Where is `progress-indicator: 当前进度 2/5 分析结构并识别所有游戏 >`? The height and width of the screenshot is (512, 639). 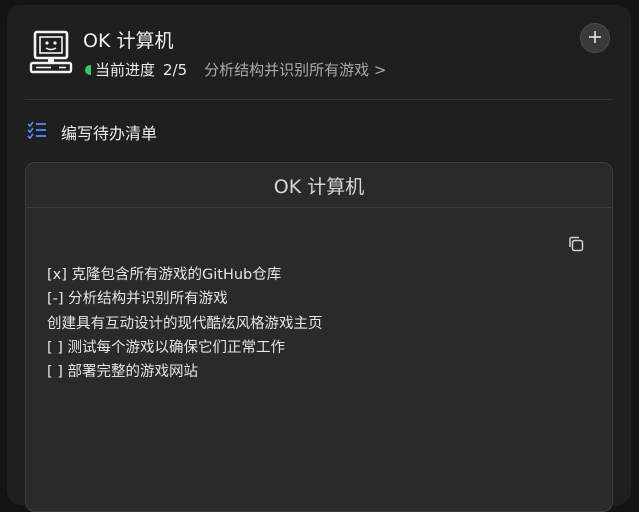
progress-indicator: 当前进度 2/5 分析结构并识别所有游戏 > is located at coordinates (236, 69).